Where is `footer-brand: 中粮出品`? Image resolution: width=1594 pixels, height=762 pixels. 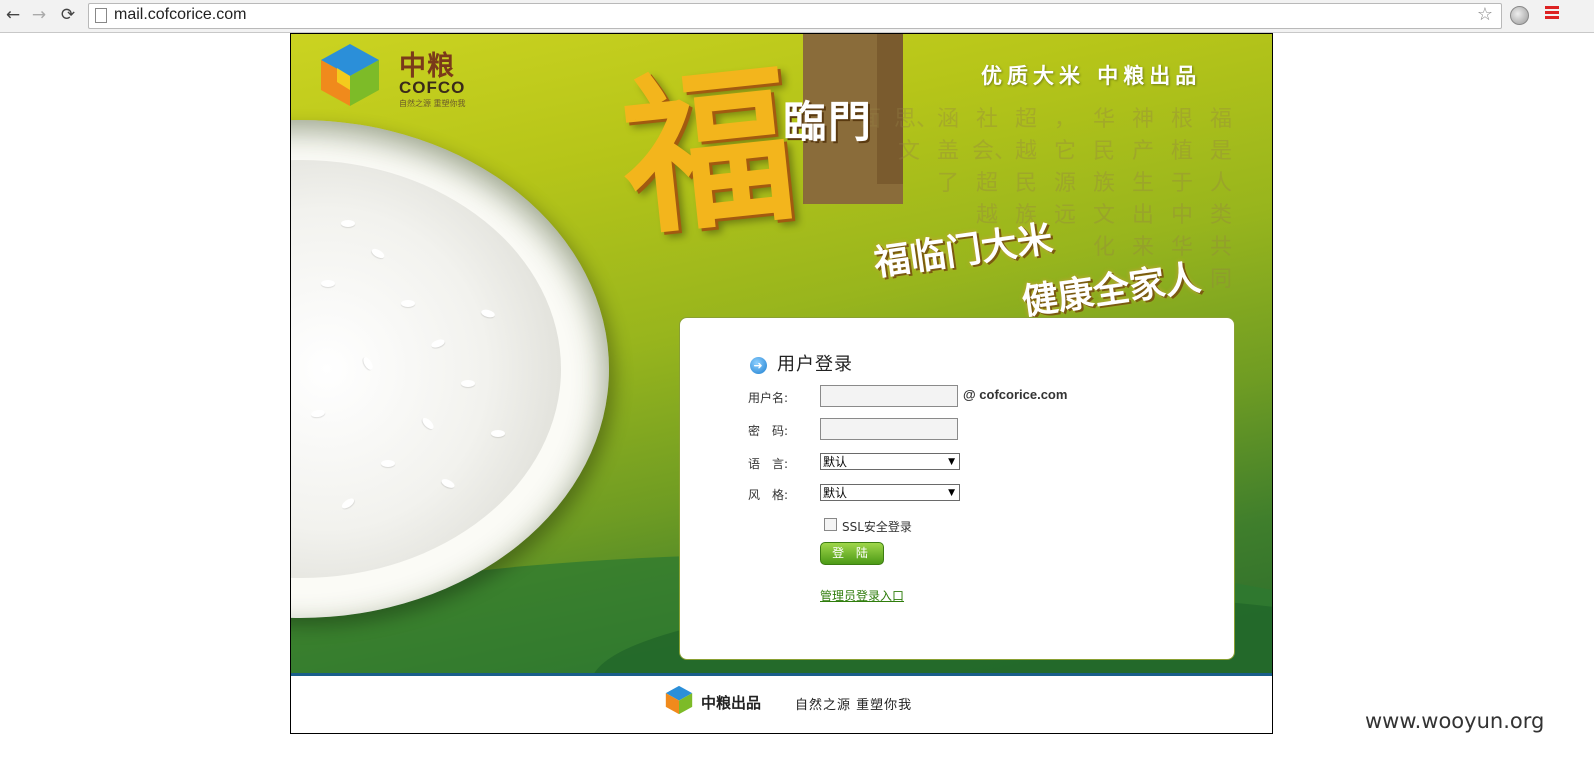
footer-brand: 中粮出品 is located at coordinates (731, 703).